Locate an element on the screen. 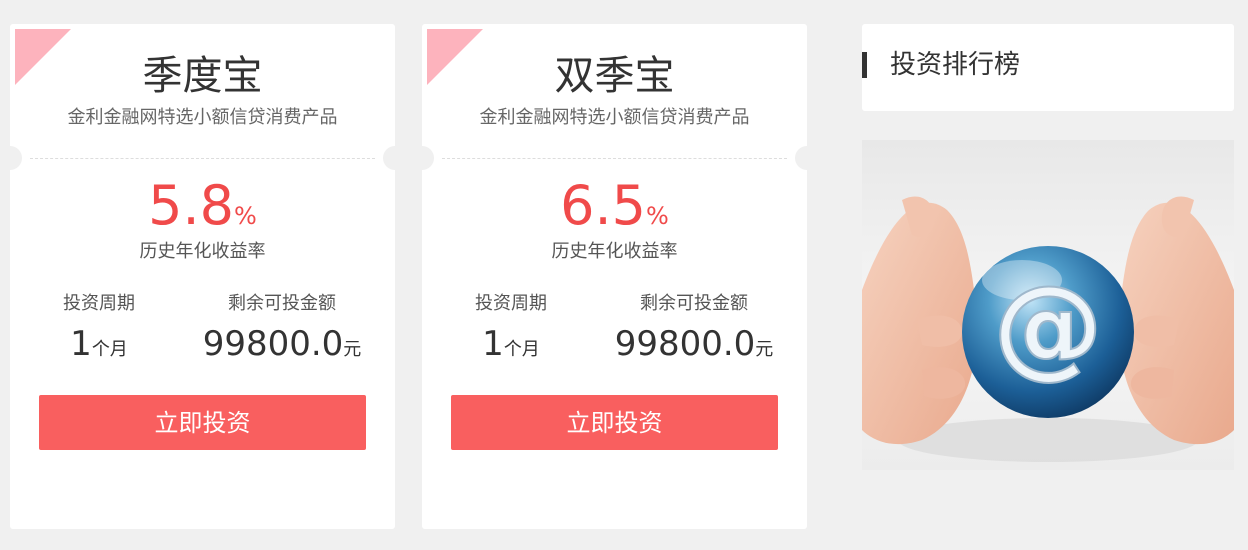  ranking-title: 投资排行榜 is located at coordinates (955, 65).